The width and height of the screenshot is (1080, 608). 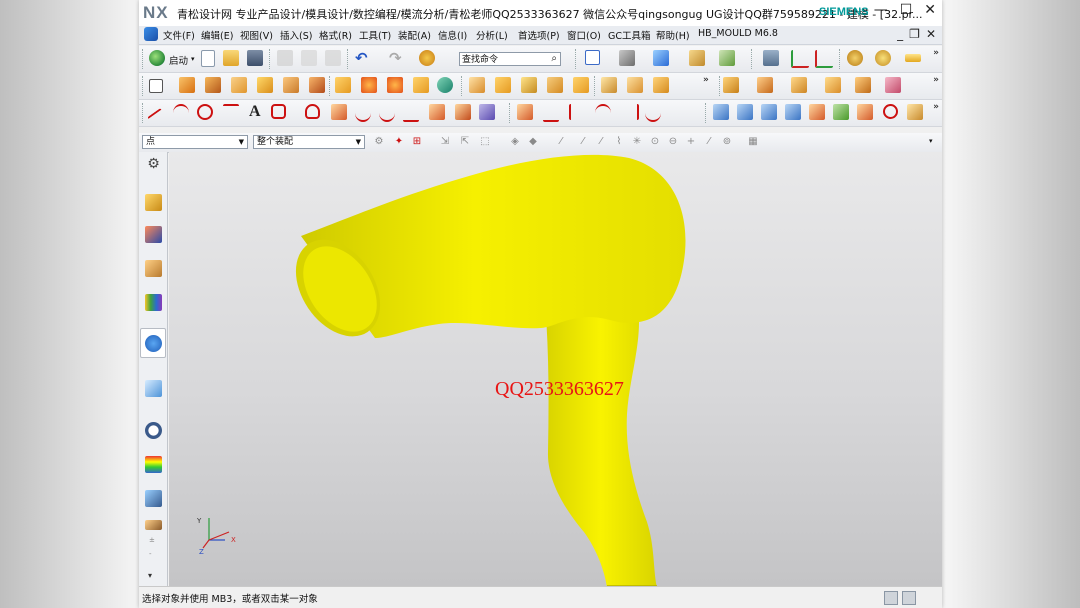 I want to click on pocket-icon, so click(x=291, y=85).